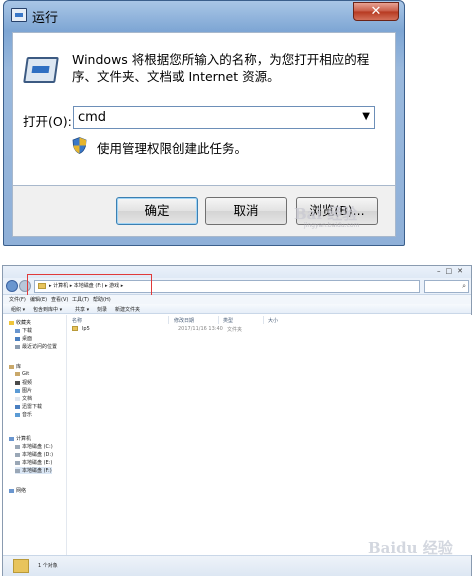 This screenshot has width=474, height=578. I want to click on command-bar: 组织 ▾ 包含到库中 ▾ 共享 ▾ 刻录 新建文件夹, so click(237, 309).